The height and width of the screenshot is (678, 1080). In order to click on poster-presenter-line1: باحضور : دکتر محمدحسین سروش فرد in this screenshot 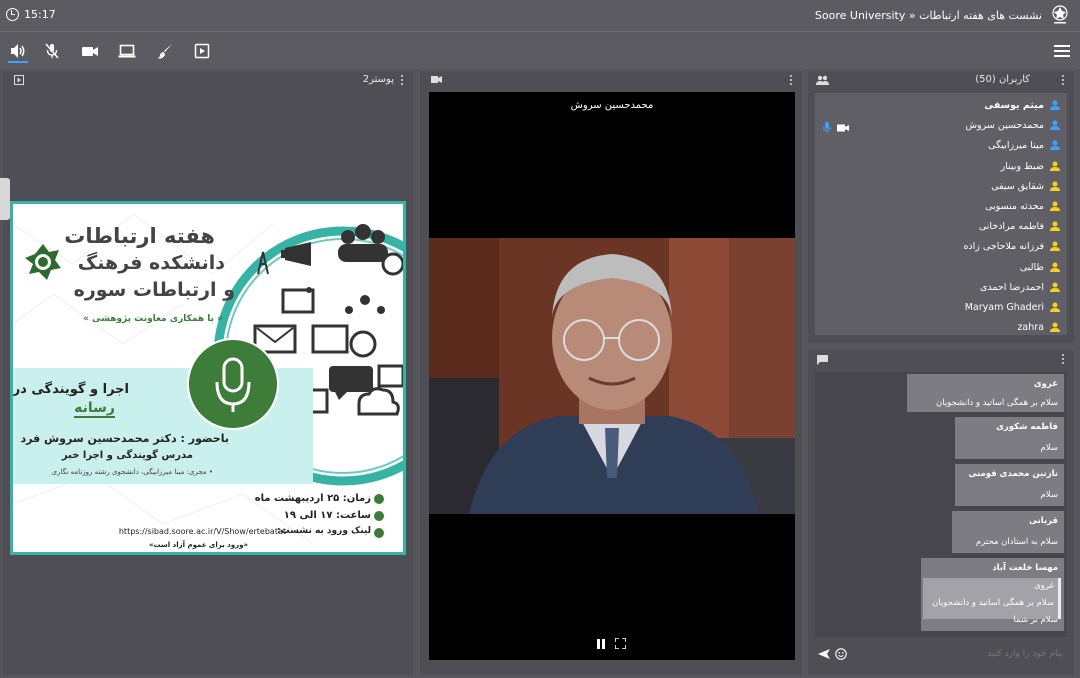, I will do `click(124, 438)`.